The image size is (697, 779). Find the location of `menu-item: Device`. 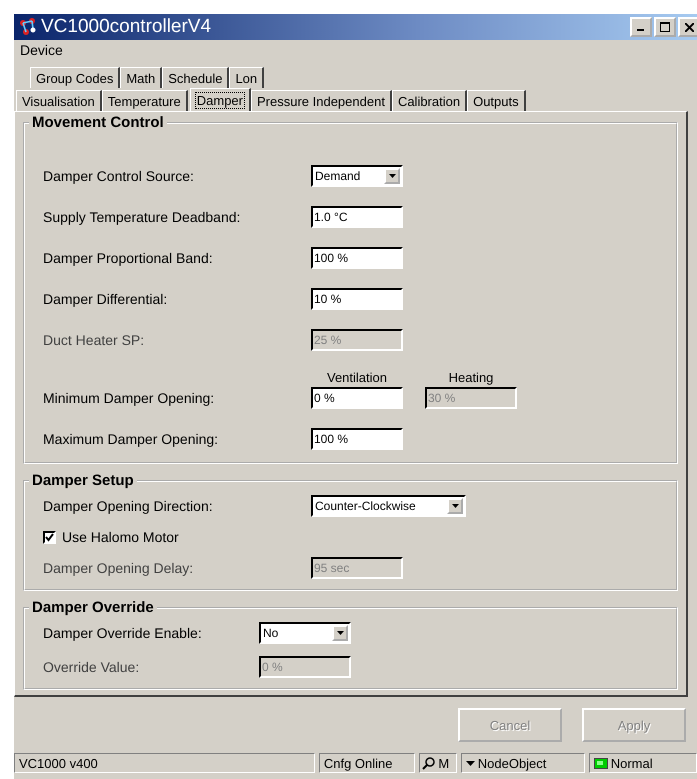

menu-item: Device is located at coordinates (41, 50).